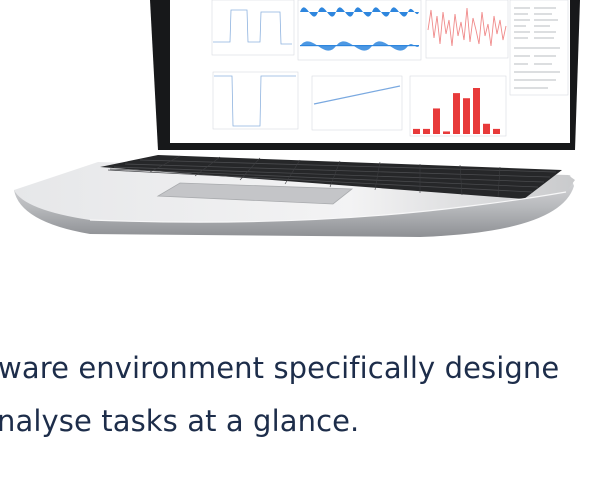  I want to click on chart-panel-bottom-middle, so click(357, 103).